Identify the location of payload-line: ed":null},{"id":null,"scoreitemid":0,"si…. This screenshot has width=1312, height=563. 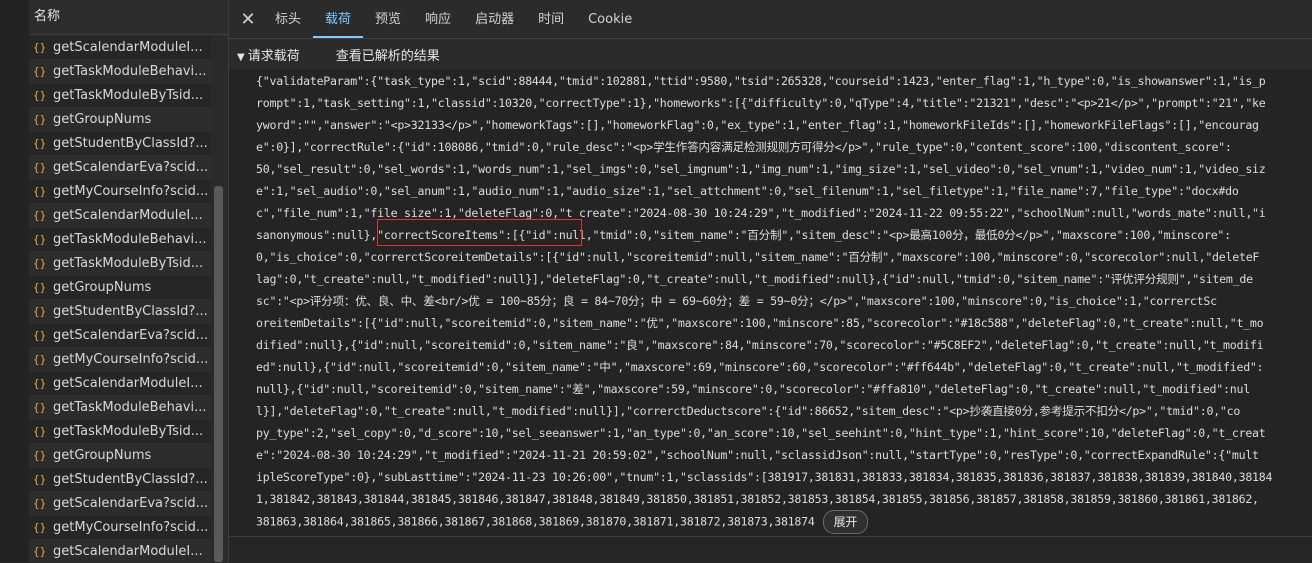
(760, 367).